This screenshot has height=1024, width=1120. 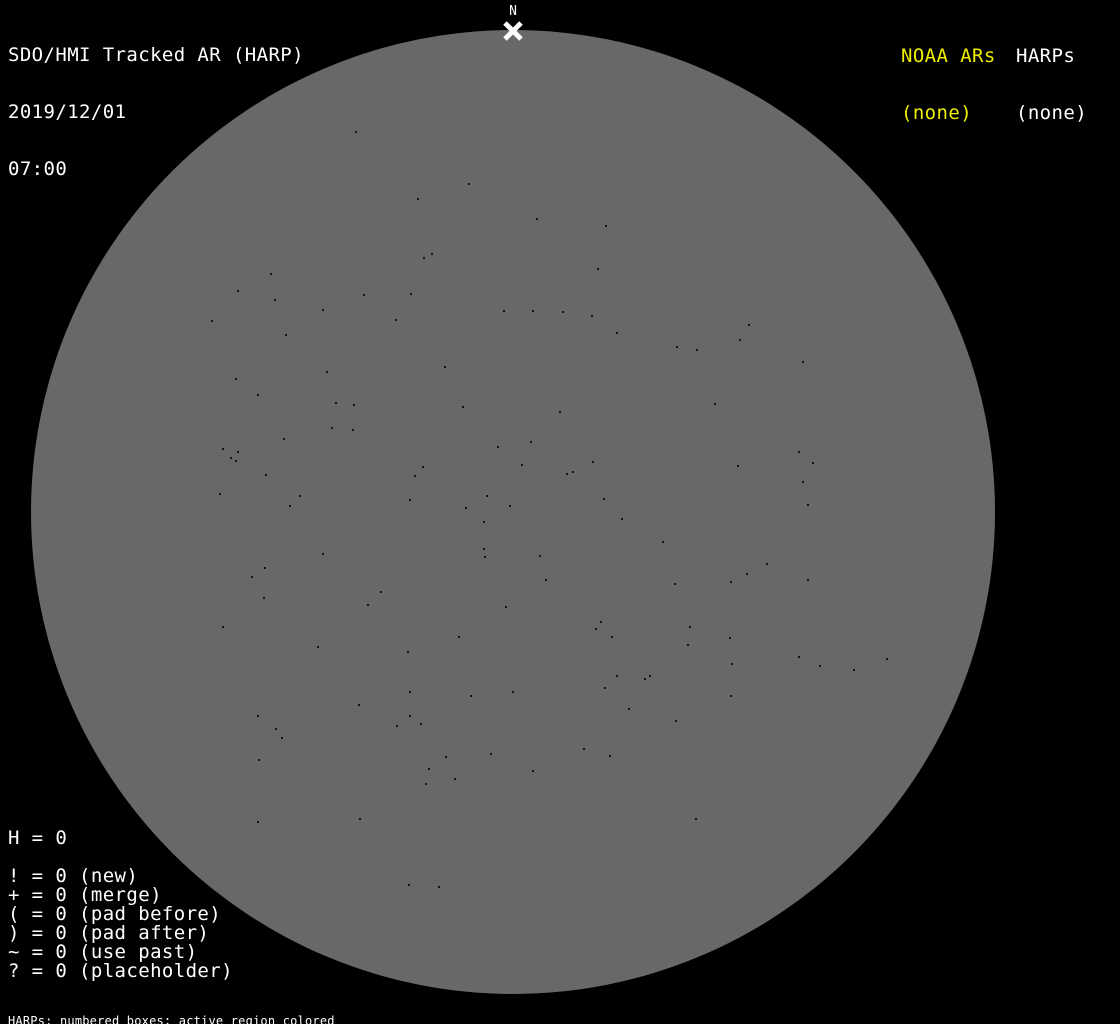 I want to click on harps-label: HARPs, so click(x=1046, y=56).